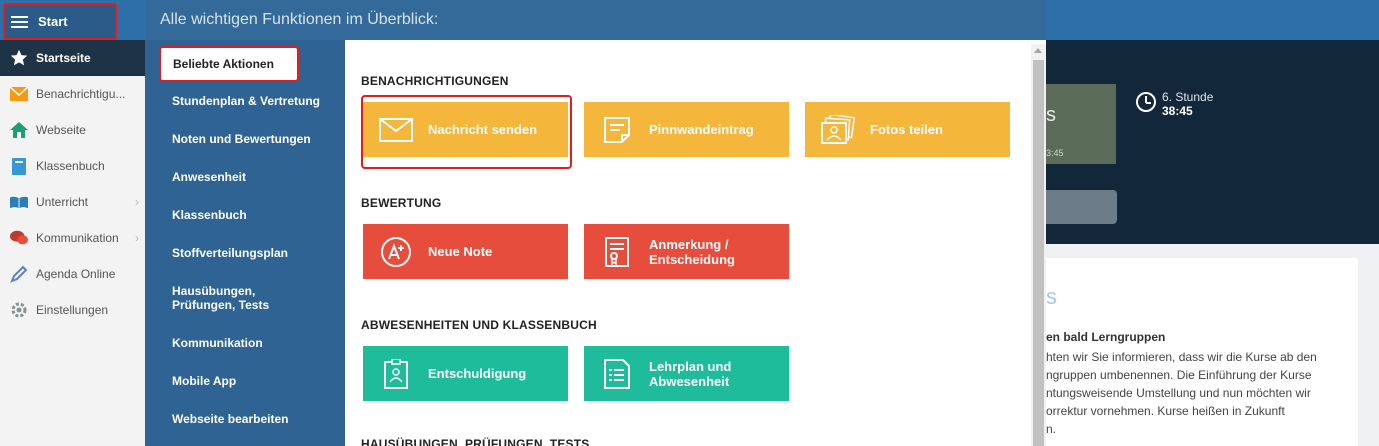 Image resolution: width=1379 pixels, height=446 pixels. What do you see at coordinates (63, 58) in the screenshot?
I see `sidebar-item-label: Startseite` at bounding box center [63, 58].